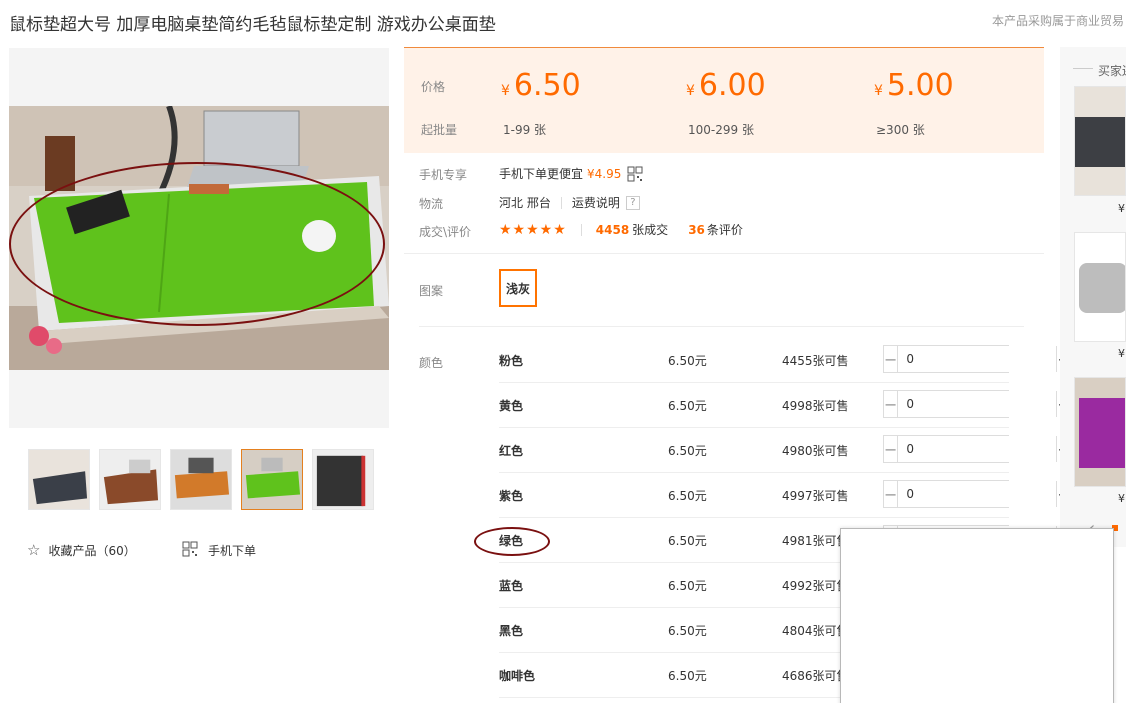 The width and height of the screenshot is (1126, 703). What do you see at coordinates (696, 230) in the screenshot?
I see `review-count: 36` at bounding box center [696, 230].